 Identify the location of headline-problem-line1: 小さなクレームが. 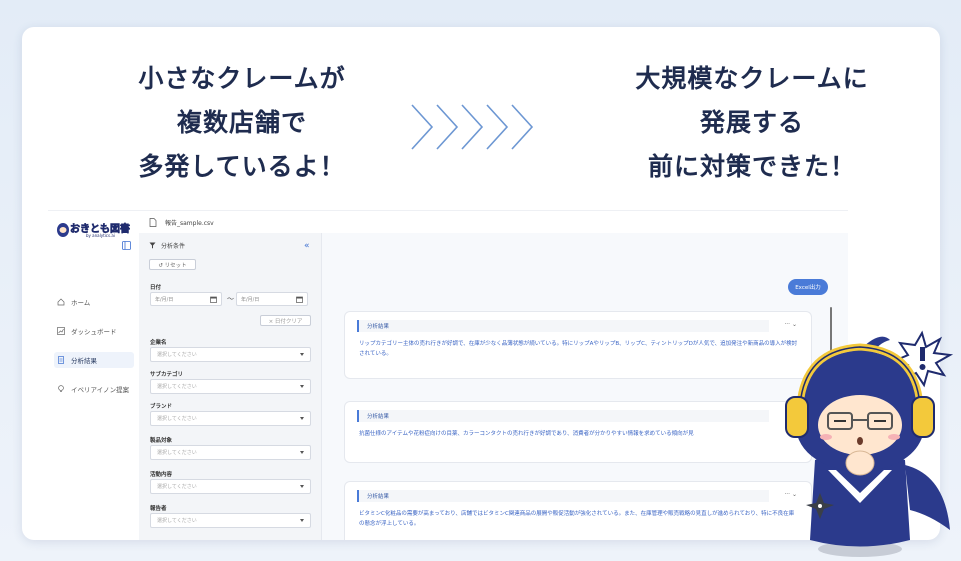
(242, 78).